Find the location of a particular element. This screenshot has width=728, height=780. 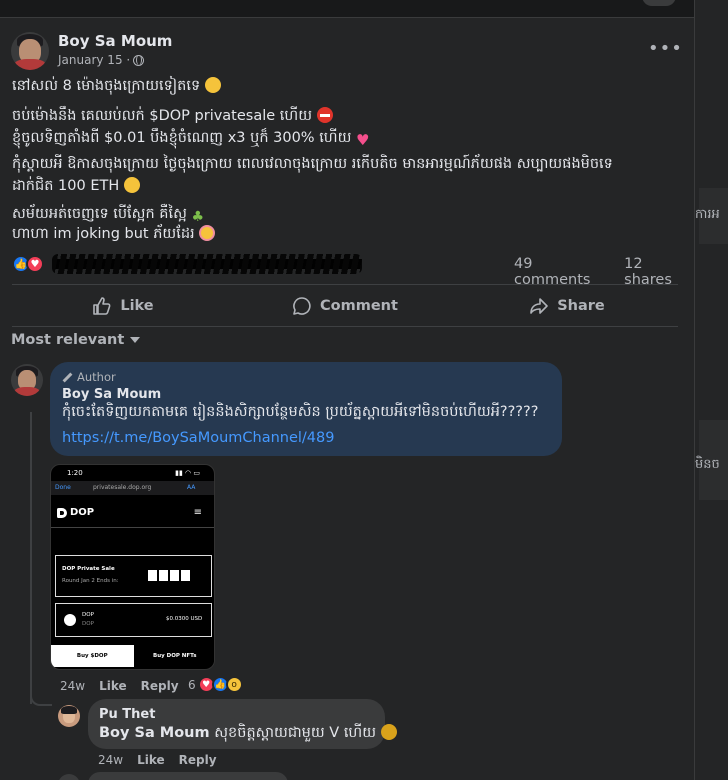

hugging-emoji-icon is located at coordinates (131, 185).